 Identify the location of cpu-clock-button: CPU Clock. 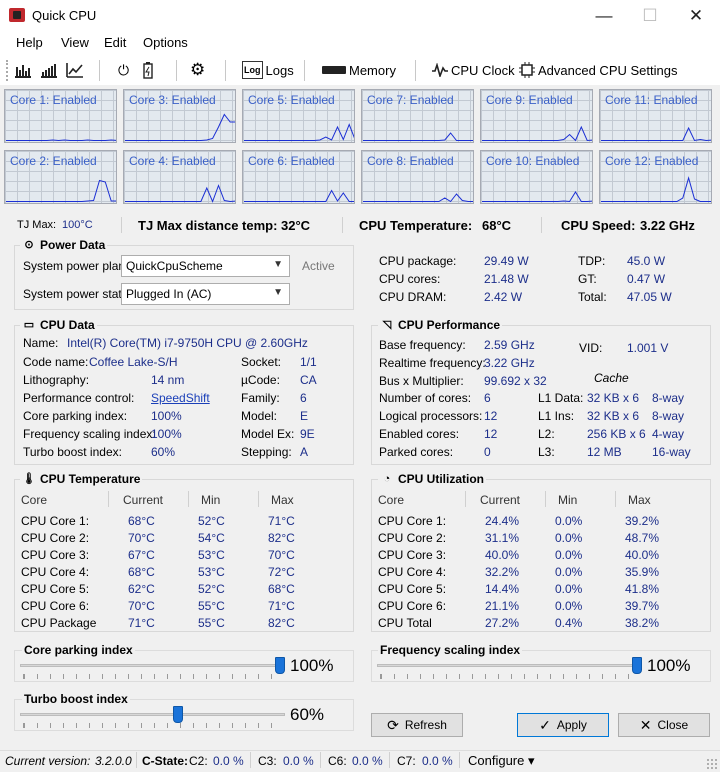
(473, 70).